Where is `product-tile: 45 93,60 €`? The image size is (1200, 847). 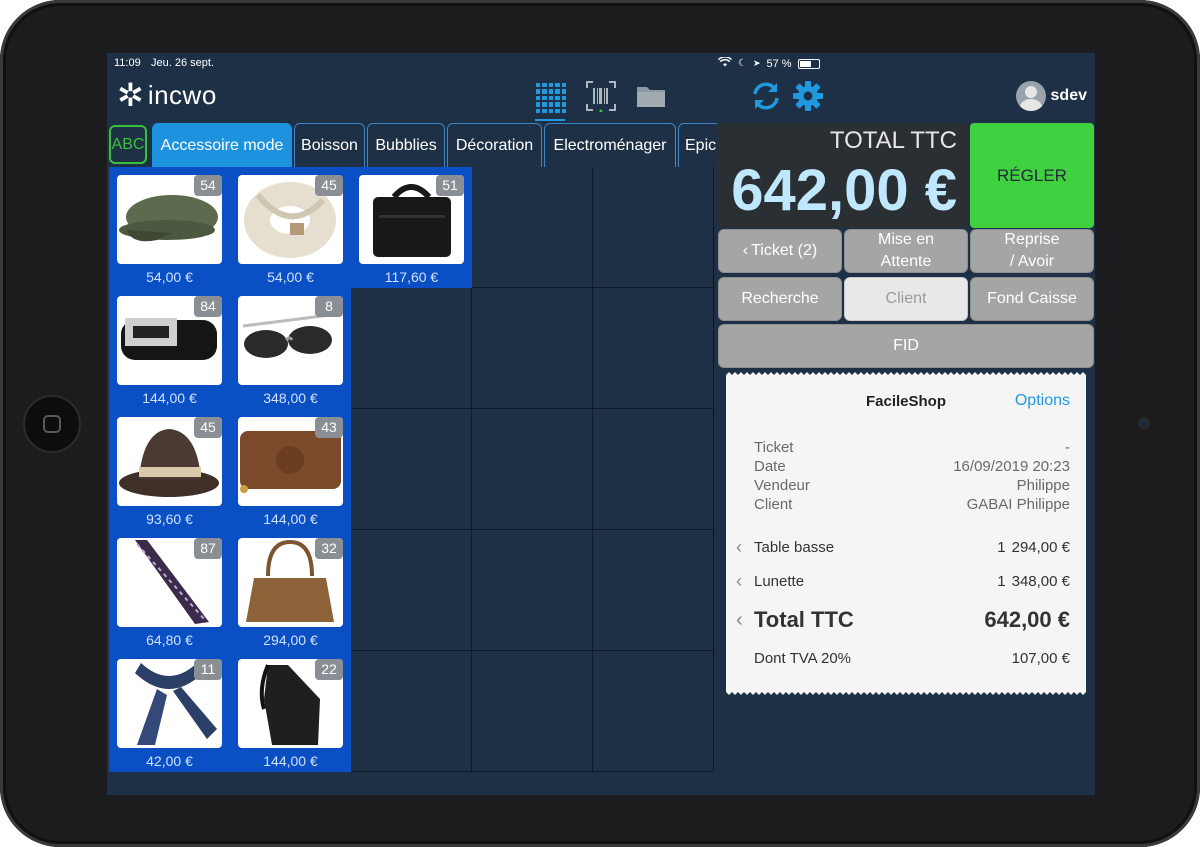 product-tile: 45 93,60 € is located at coordinates (169, 469).